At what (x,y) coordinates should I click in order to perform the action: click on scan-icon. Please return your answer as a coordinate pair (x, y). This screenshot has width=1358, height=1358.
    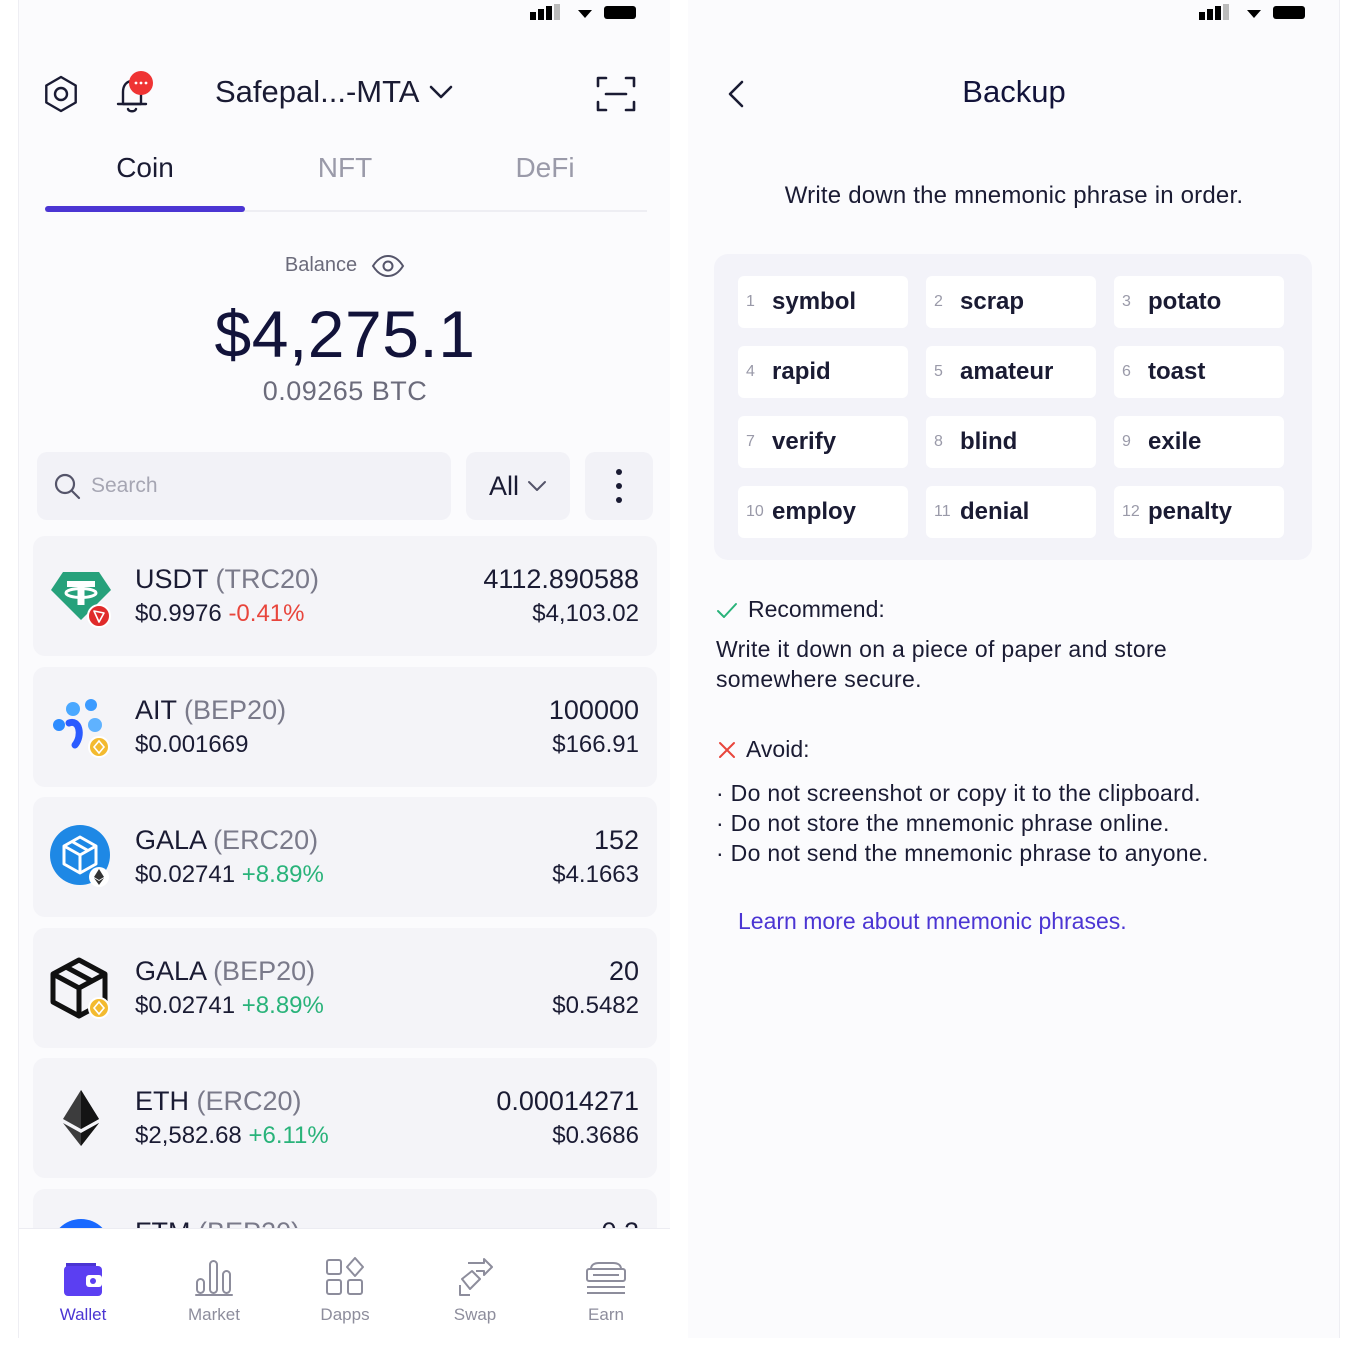
    Looking at the image, I should click on (616, 94).